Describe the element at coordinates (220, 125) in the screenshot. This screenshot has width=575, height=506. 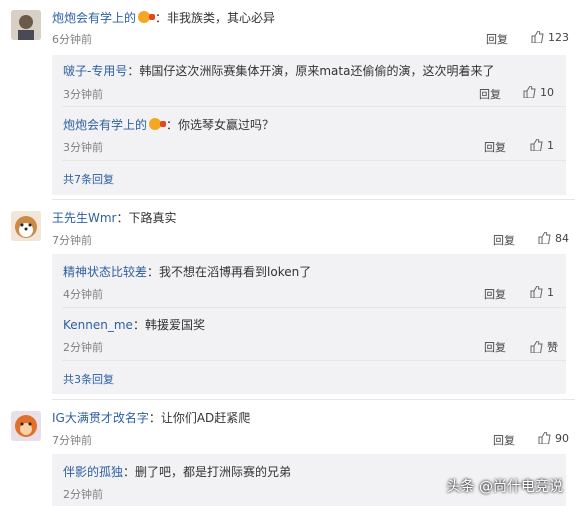
I see `reply-text: ：你选琴女赢过吗？` at that location.